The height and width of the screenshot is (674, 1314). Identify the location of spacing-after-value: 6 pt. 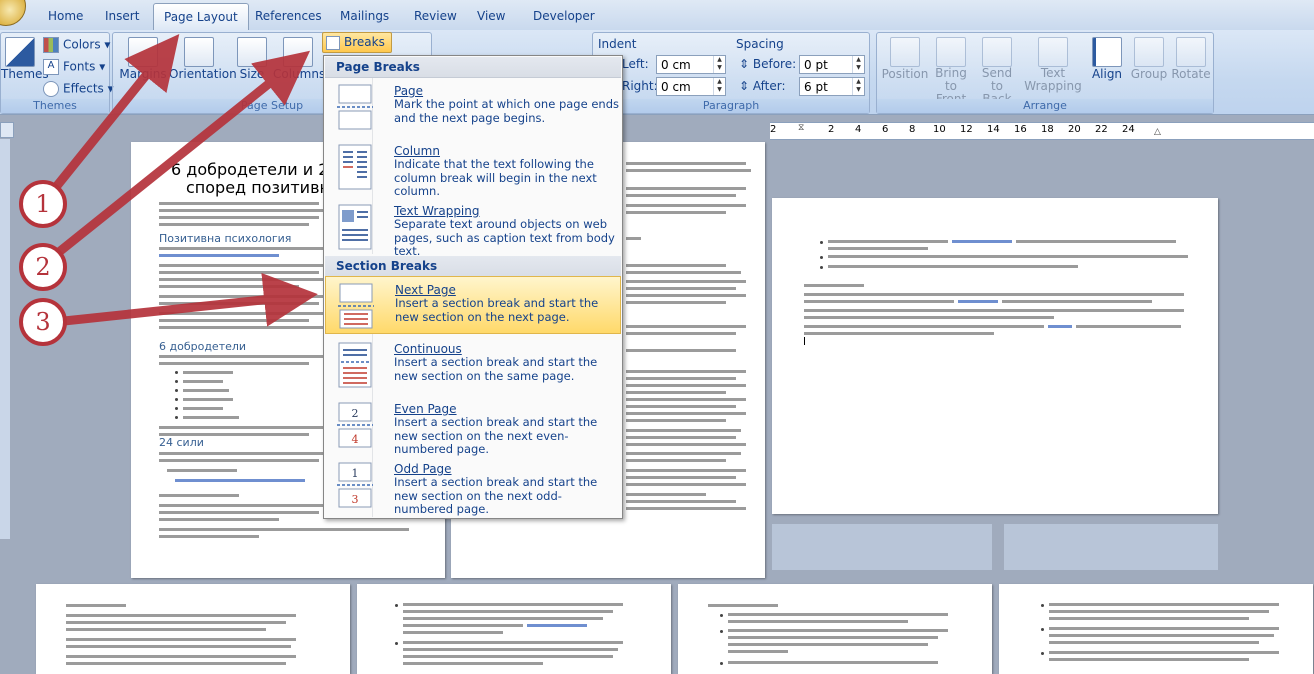
(816, 87).